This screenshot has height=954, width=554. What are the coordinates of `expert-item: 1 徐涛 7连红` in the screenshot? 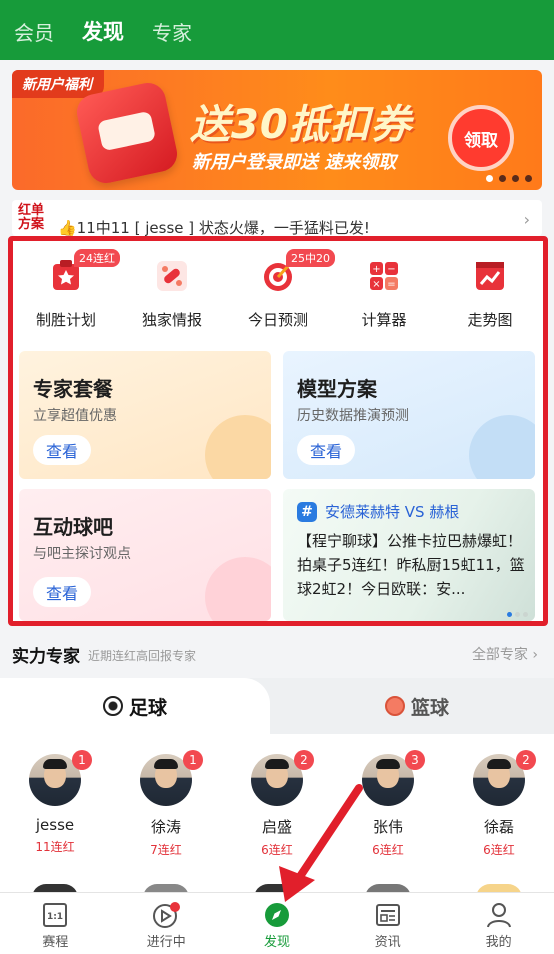 It's located at (166, 804).